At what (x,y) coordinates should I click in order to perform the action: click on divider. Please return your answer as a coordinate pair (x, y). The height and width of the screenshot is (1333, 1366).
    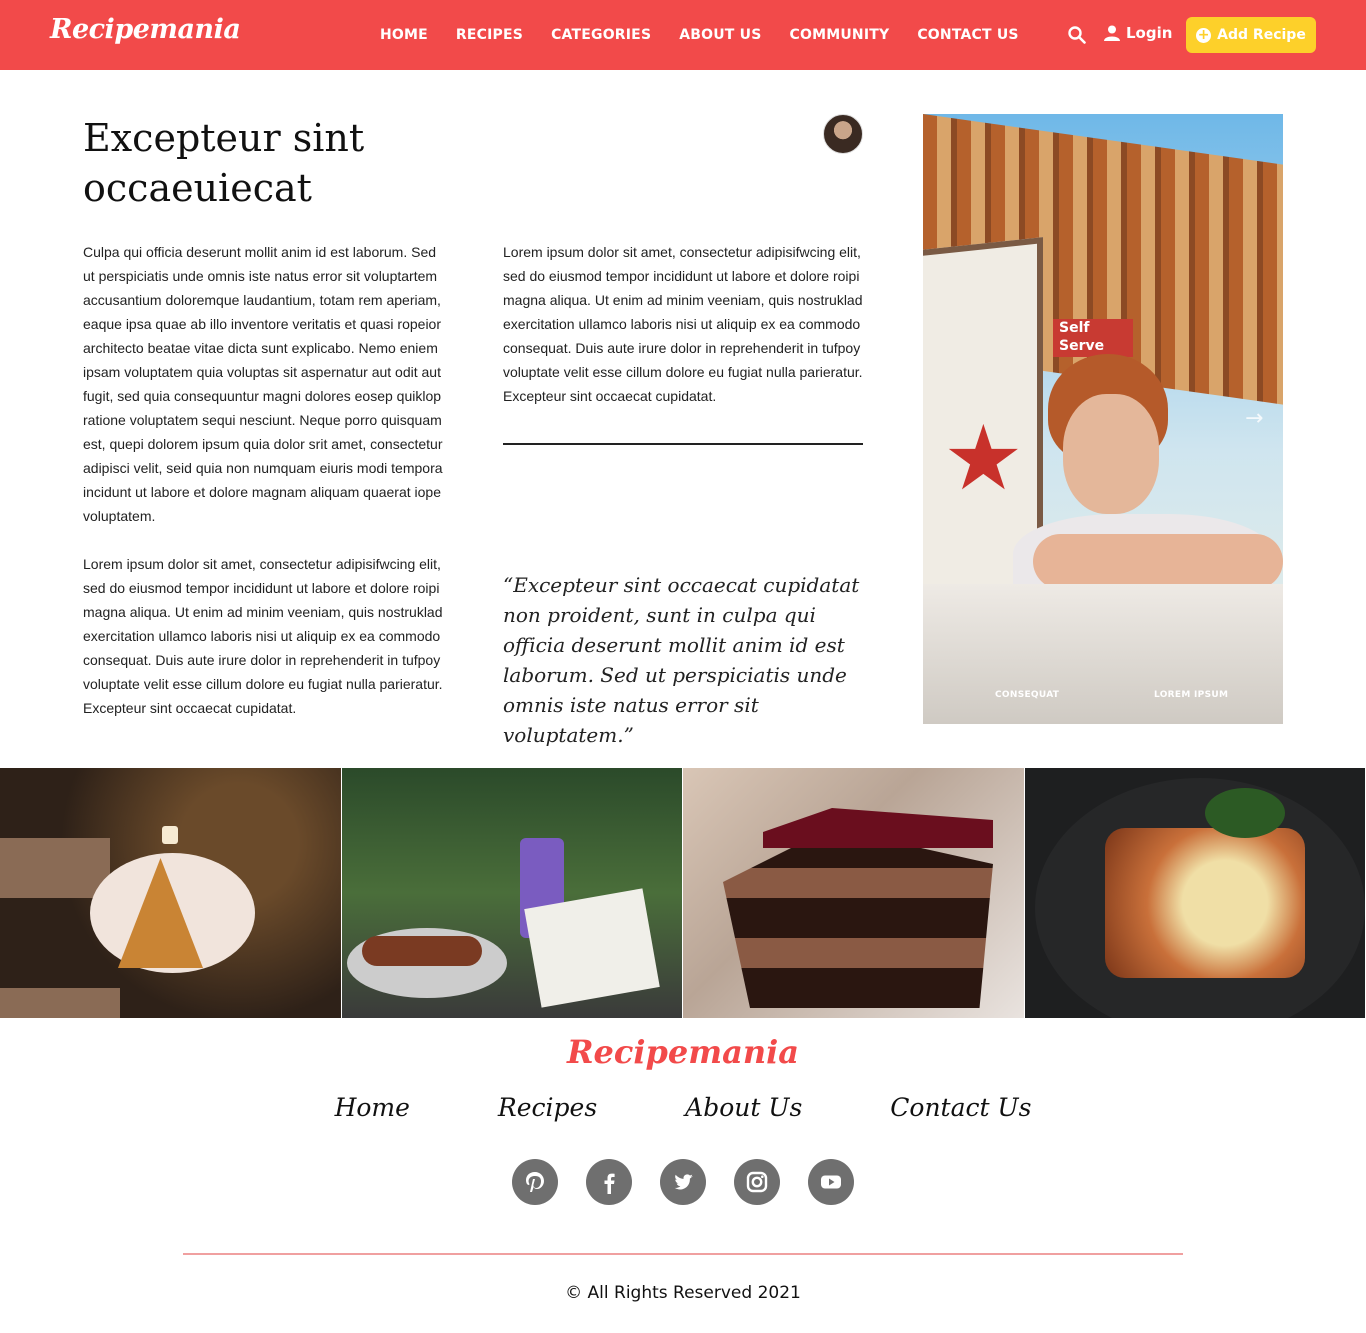
    Looking at the image, I should click on (683, 444).